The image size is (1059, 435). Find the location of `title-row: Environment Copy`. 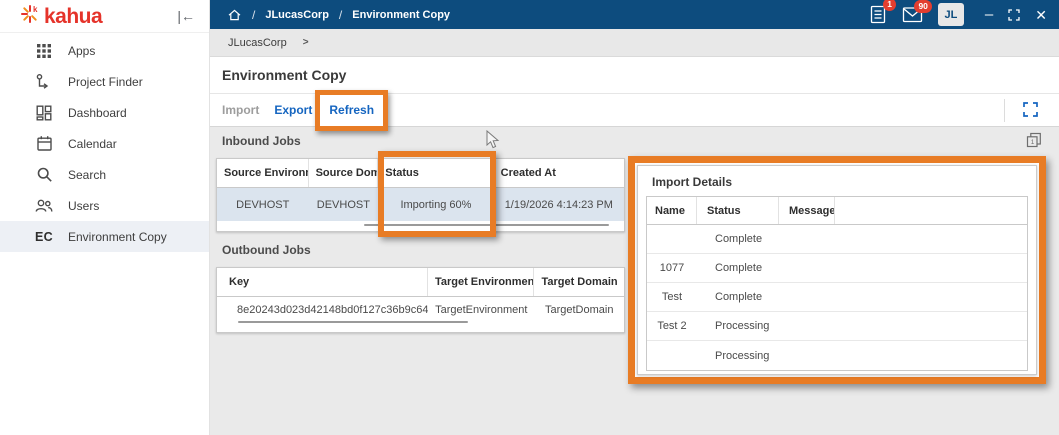

title-row: Environment Copy is located at coordinates (634, 75).